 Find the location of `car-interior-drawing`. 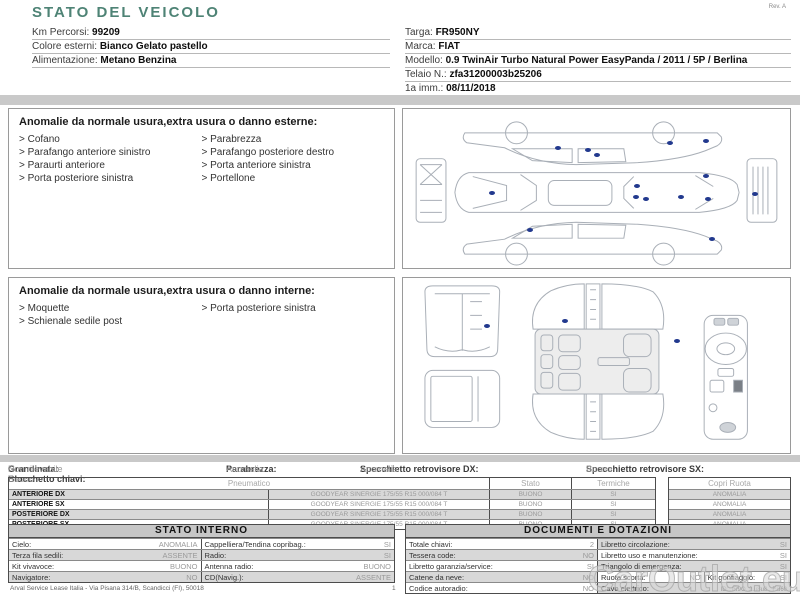

car-interior-drawing is located at coordinates (586, 361).